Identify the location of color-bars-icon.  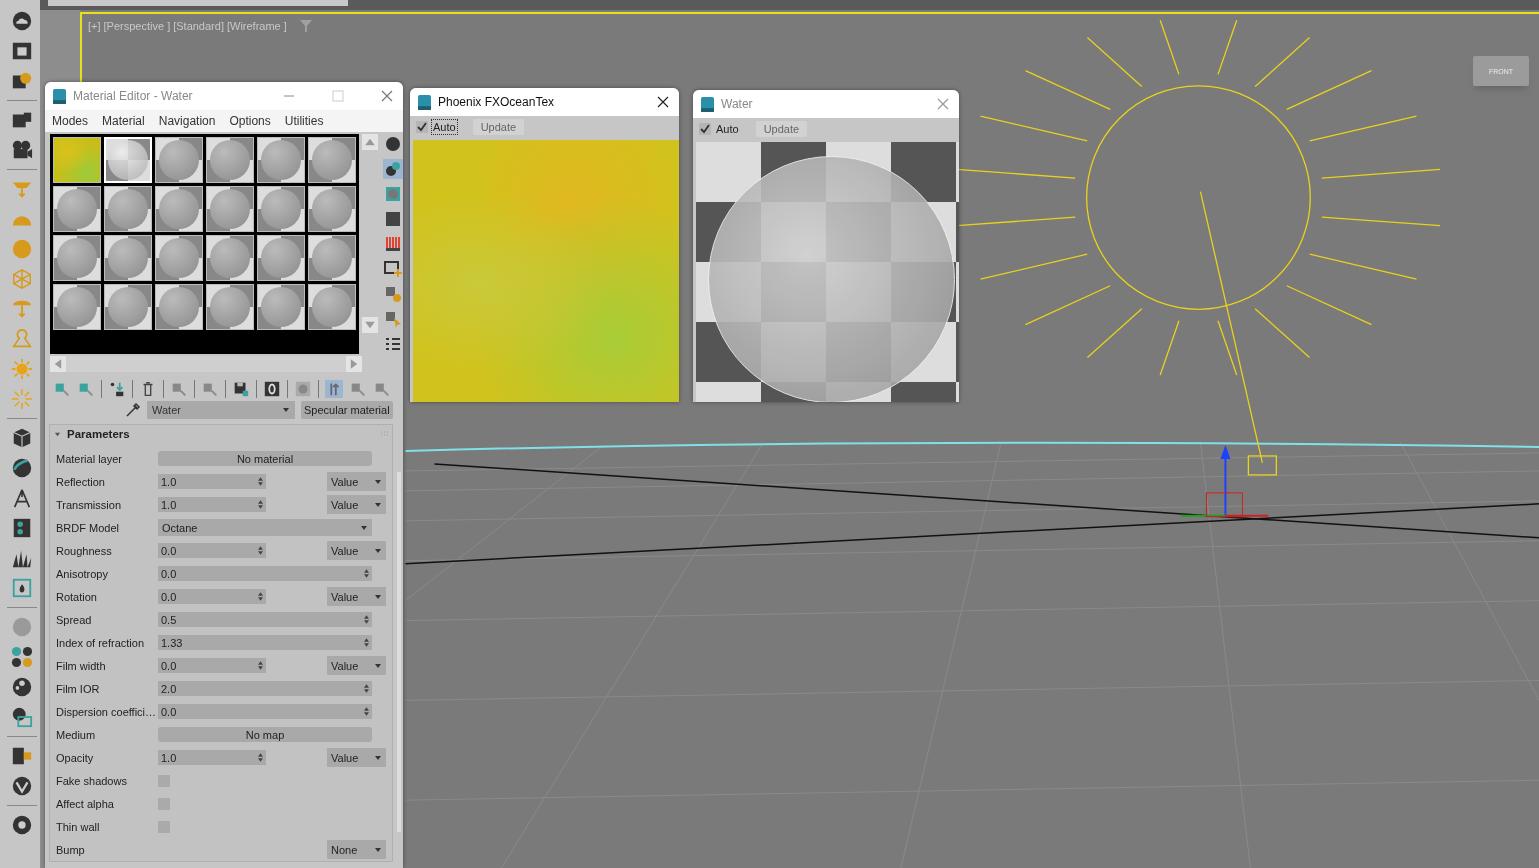
(393, 244).